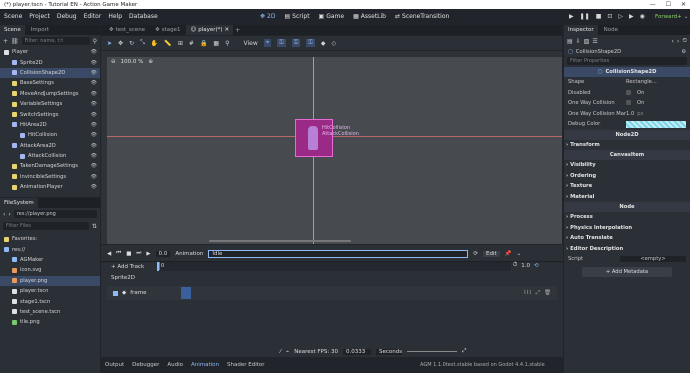  Describe the element at coordinates (50, 270) in the screenshot. I see `file-item: icon.svg` at that location.